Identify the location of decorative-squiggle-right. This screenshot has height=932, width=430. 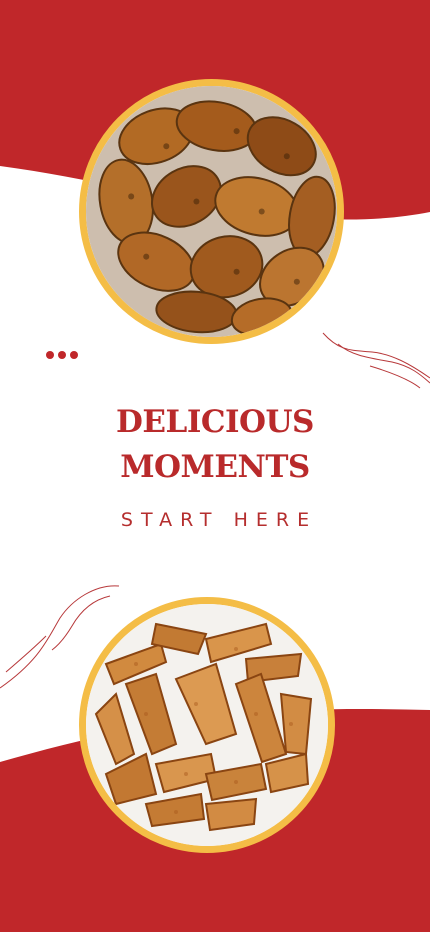
(376, 360).